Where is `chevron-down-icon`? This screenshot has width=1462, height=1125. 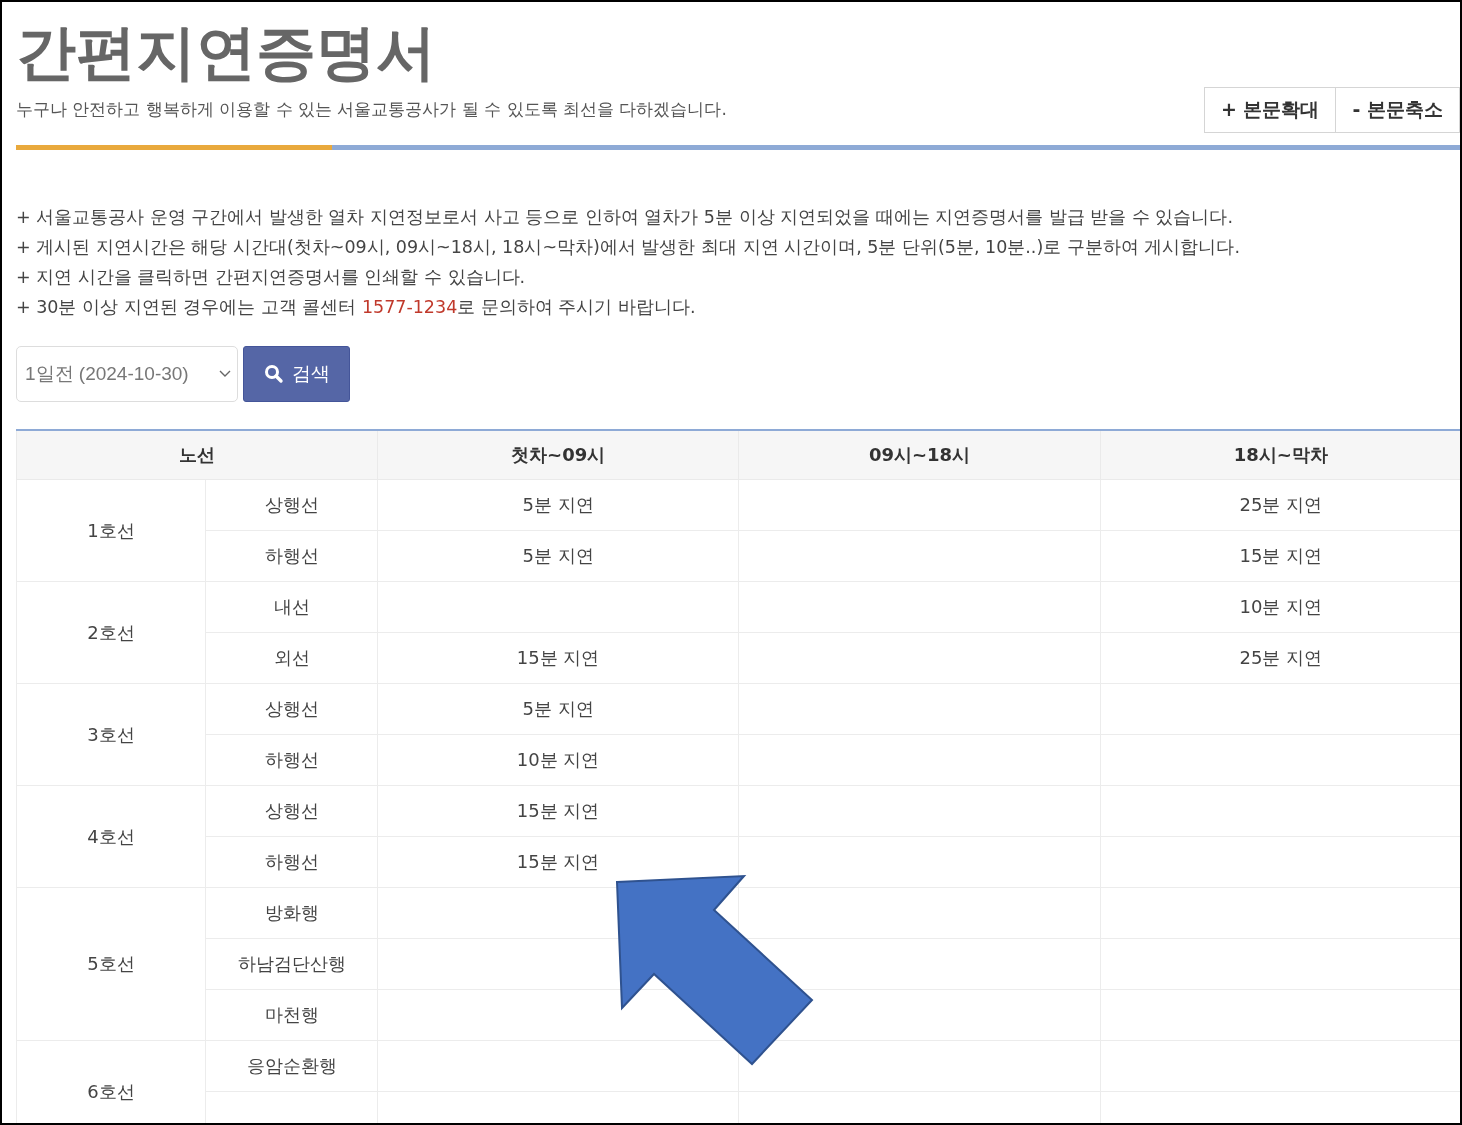
chevron-down-icon is located at coordinates (225, 374).